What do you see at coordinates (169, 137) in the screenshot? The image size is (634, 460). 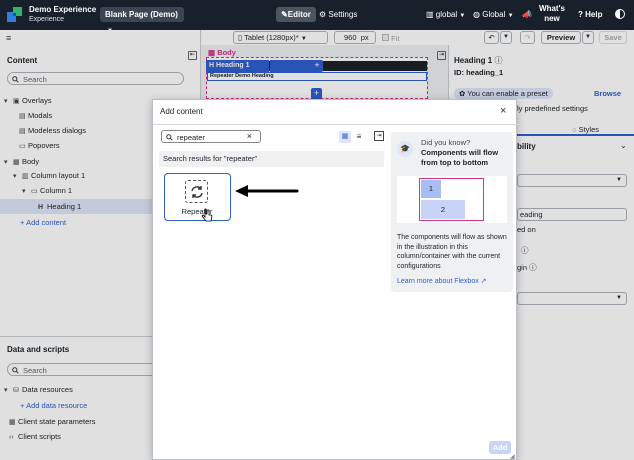 I see `search-icon` at bounding box center [169, 137].